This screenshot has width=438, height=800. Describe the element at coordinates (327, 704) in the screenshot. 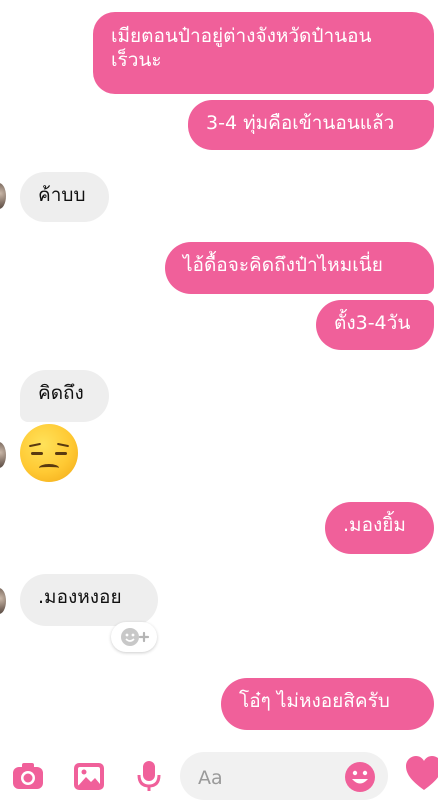

I see `message-bubble-outgoing: โอ๋ๆ ไม่หงอยสิครับ` at that location.